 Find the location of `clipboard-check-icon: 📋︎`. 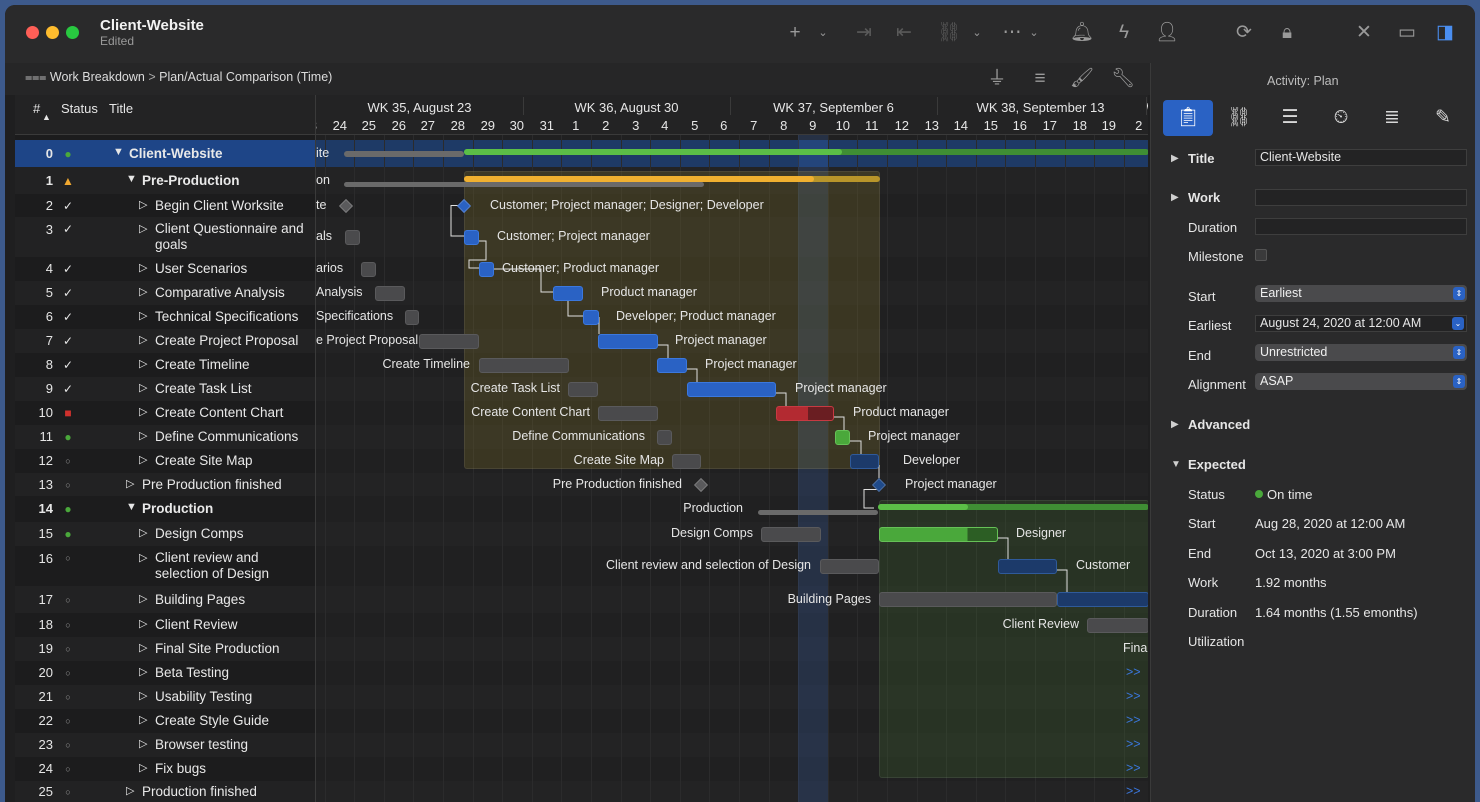

clipboard-check-icon: 📋︎ is located at coordinates (1188, 118).